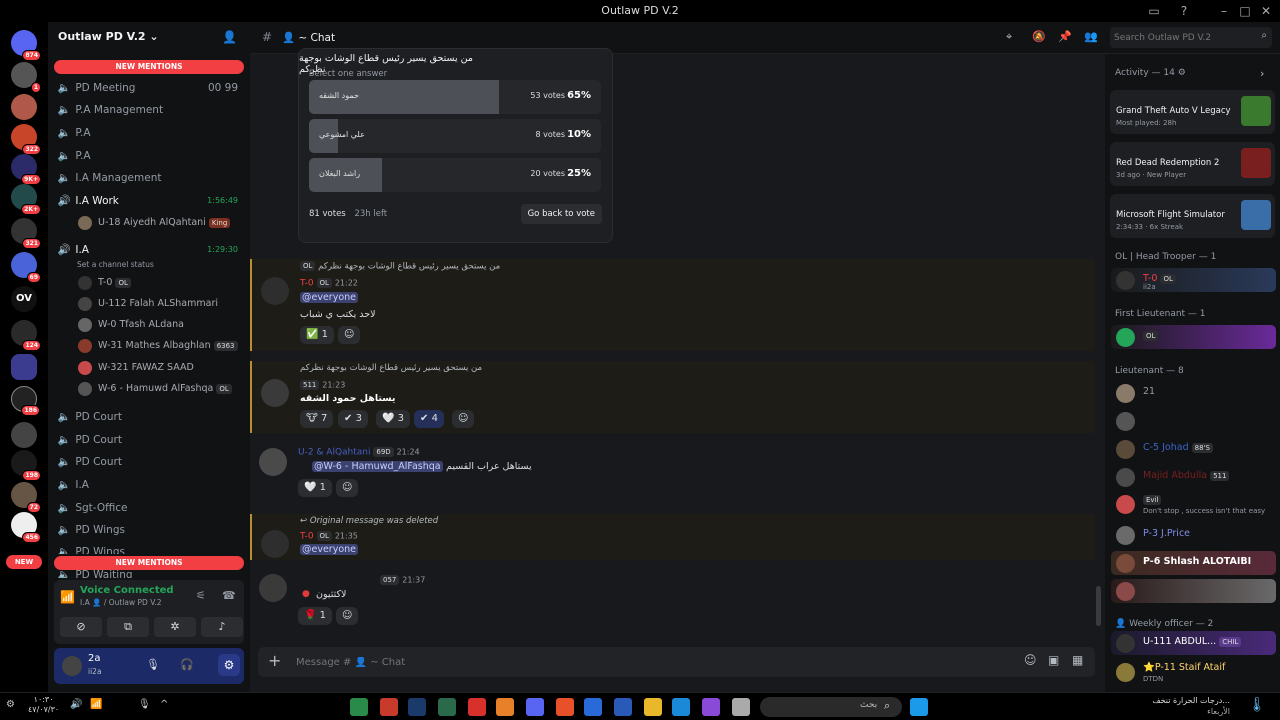 This screenshot has height=720, width=1280. What do you see at coordinates (1193, 280) in the screenshot?
I see `member-item: T-0 OL ii2a` at bounding box center [1193, 280].